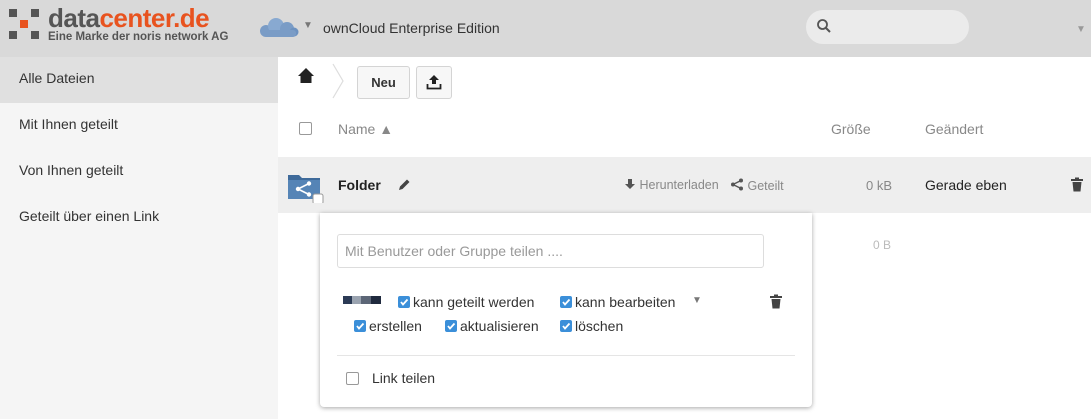  I want to click on summary-size: 0 B, so click(882, 245).